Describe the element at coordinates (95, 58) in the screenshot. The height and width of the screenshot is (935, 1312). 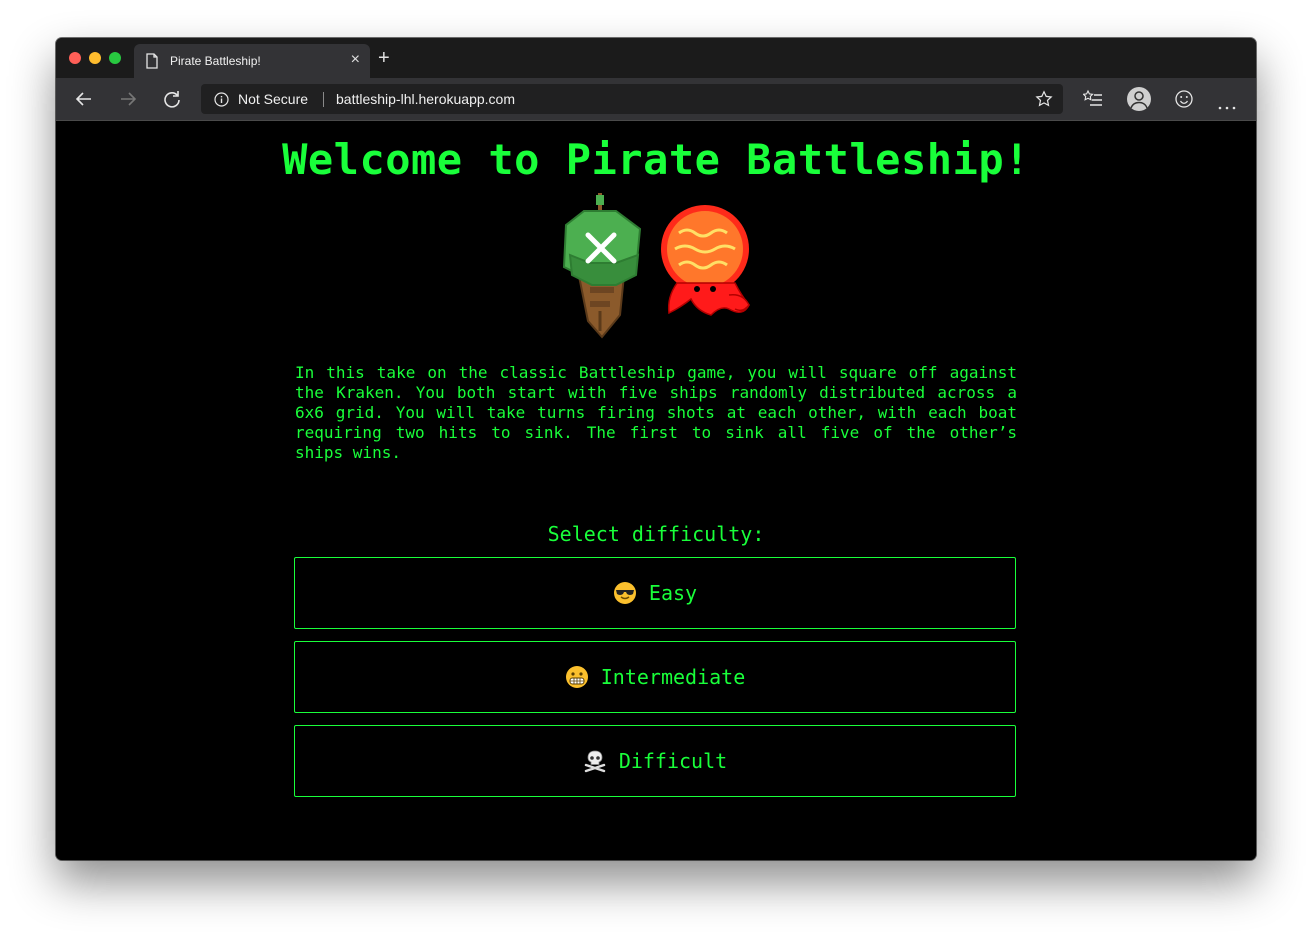
I see `window-minimize-button` at that location.